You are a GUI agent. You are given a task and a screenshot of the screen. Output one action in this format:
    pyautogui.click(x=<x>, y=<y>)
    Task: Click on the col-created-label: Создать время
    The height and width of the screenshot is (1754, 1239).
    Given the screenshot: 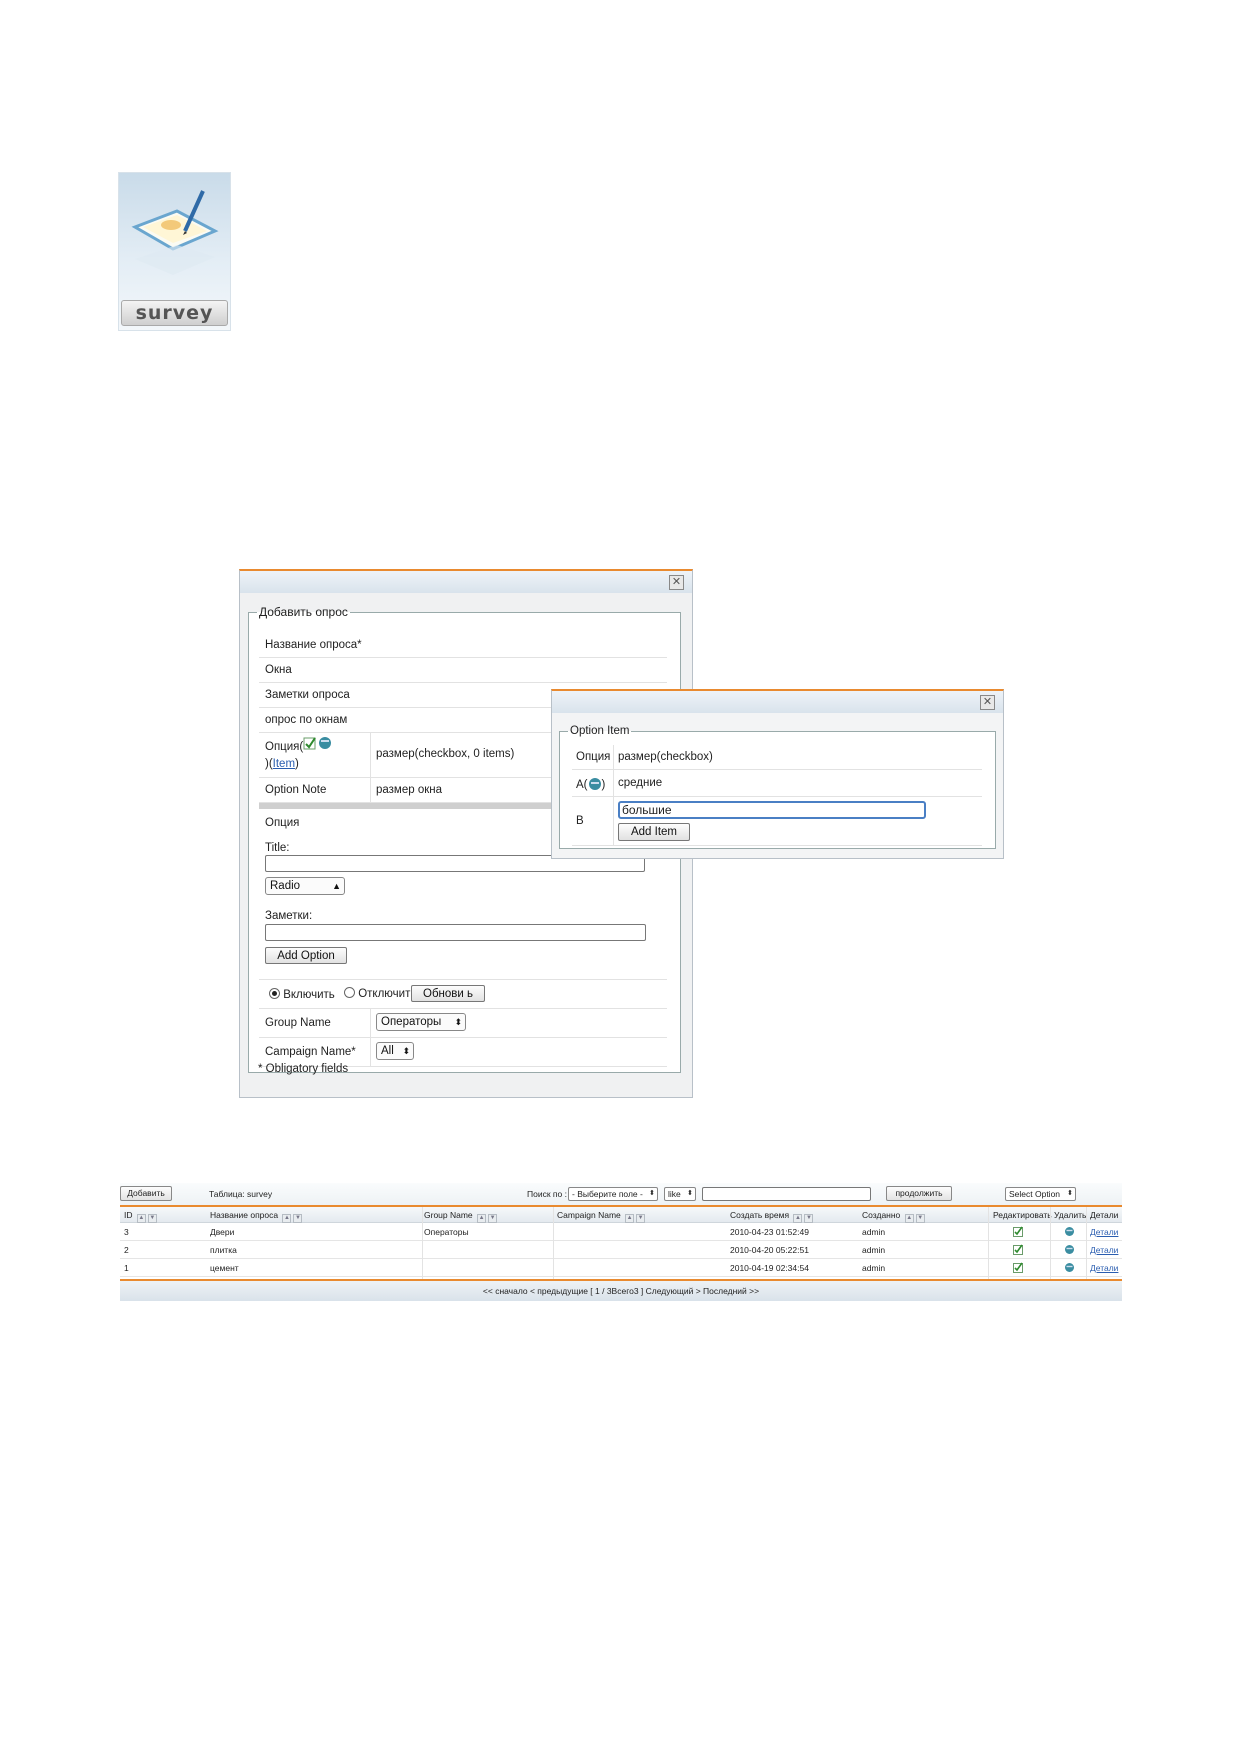 What is the action you would take?
    pyautogui.click(x=760, y=1215)
    